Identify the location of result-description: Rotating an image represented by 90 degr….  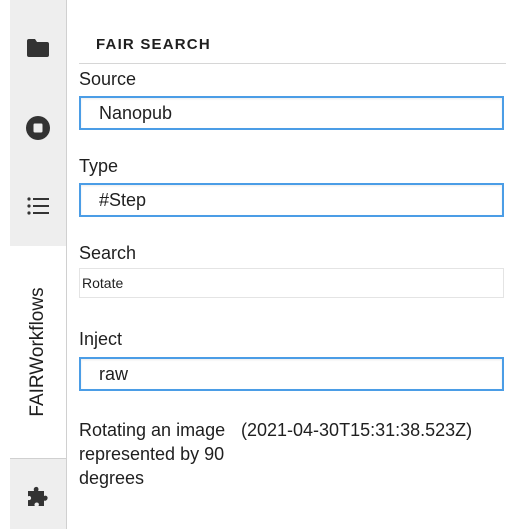
(154, 454).